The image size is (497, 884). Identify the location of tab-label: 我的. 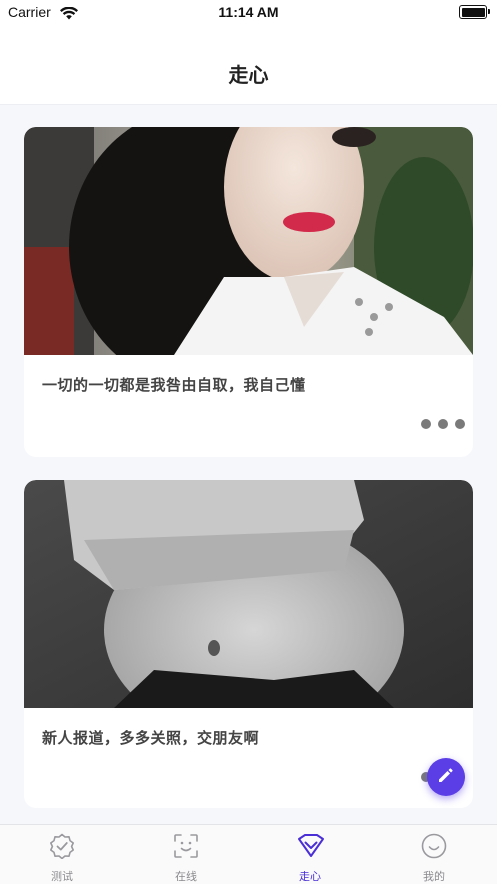
(434, 876).